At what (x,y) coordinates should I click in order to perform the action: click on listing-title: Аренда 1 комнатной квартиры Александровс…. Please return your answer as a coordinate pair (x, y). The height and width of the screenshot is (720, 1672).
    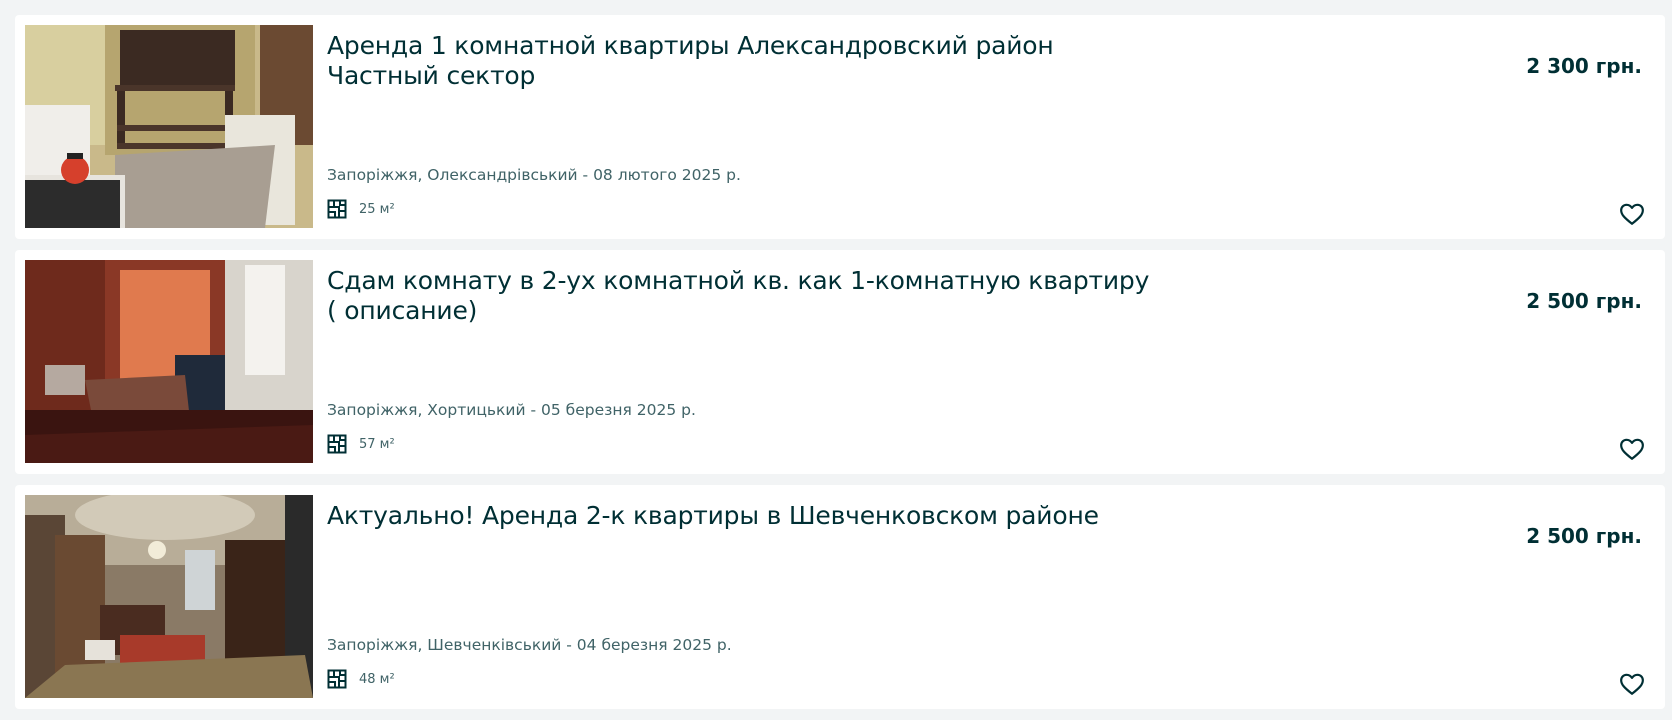
    Looking at the image, I should click on (742, 61).